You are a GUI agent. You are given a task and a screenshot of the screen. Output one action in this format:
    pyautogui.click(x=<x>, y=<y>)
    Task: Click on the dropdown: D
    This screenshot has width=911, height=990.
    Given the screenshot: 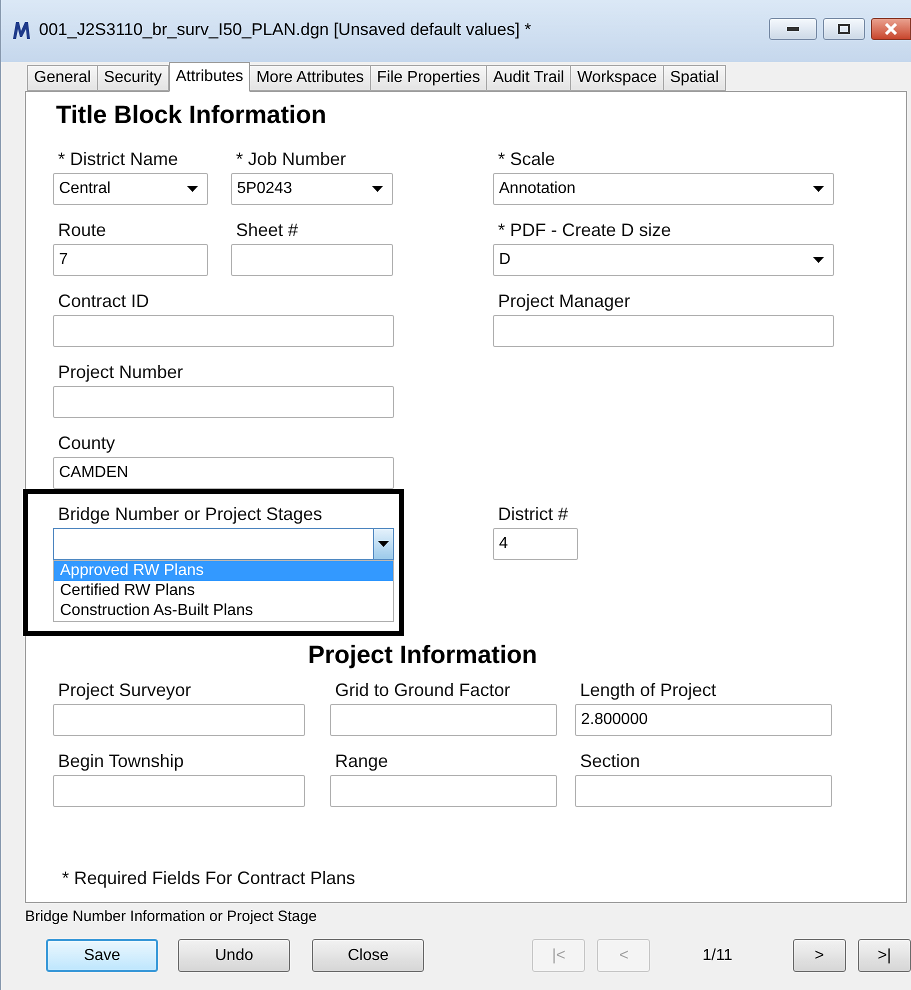 What is the action you would take?
    pyautogui.click(x=663, y=260)
    